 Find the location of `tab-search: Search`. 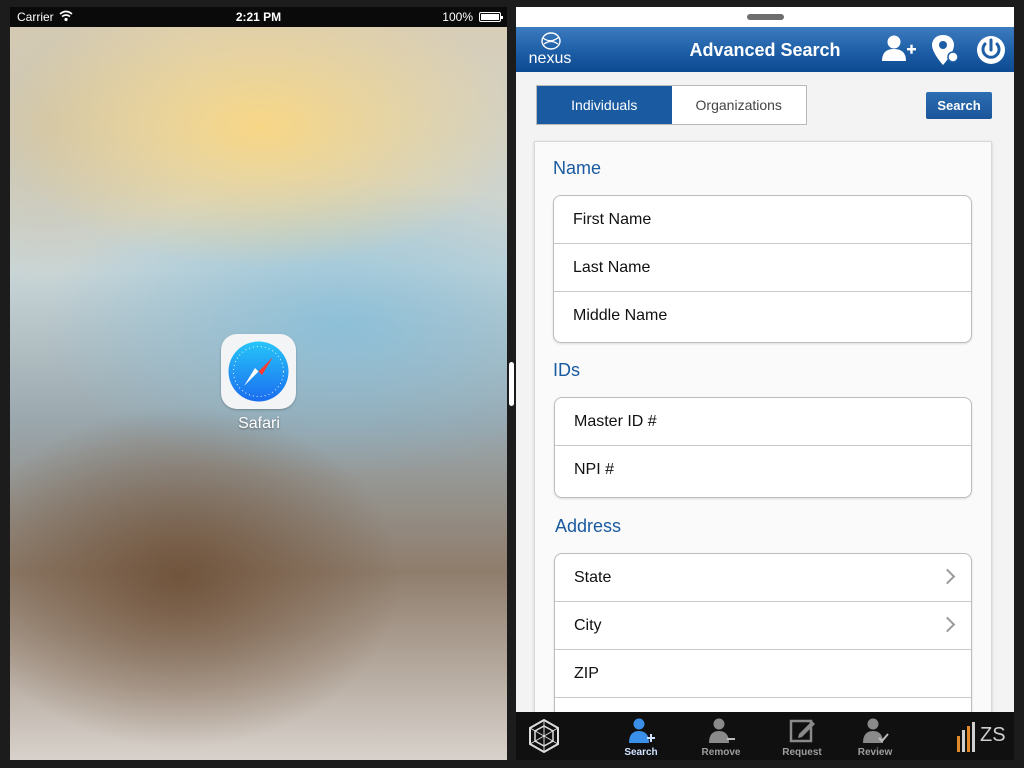

tab-search: Search is located at coordinates (641, 737).